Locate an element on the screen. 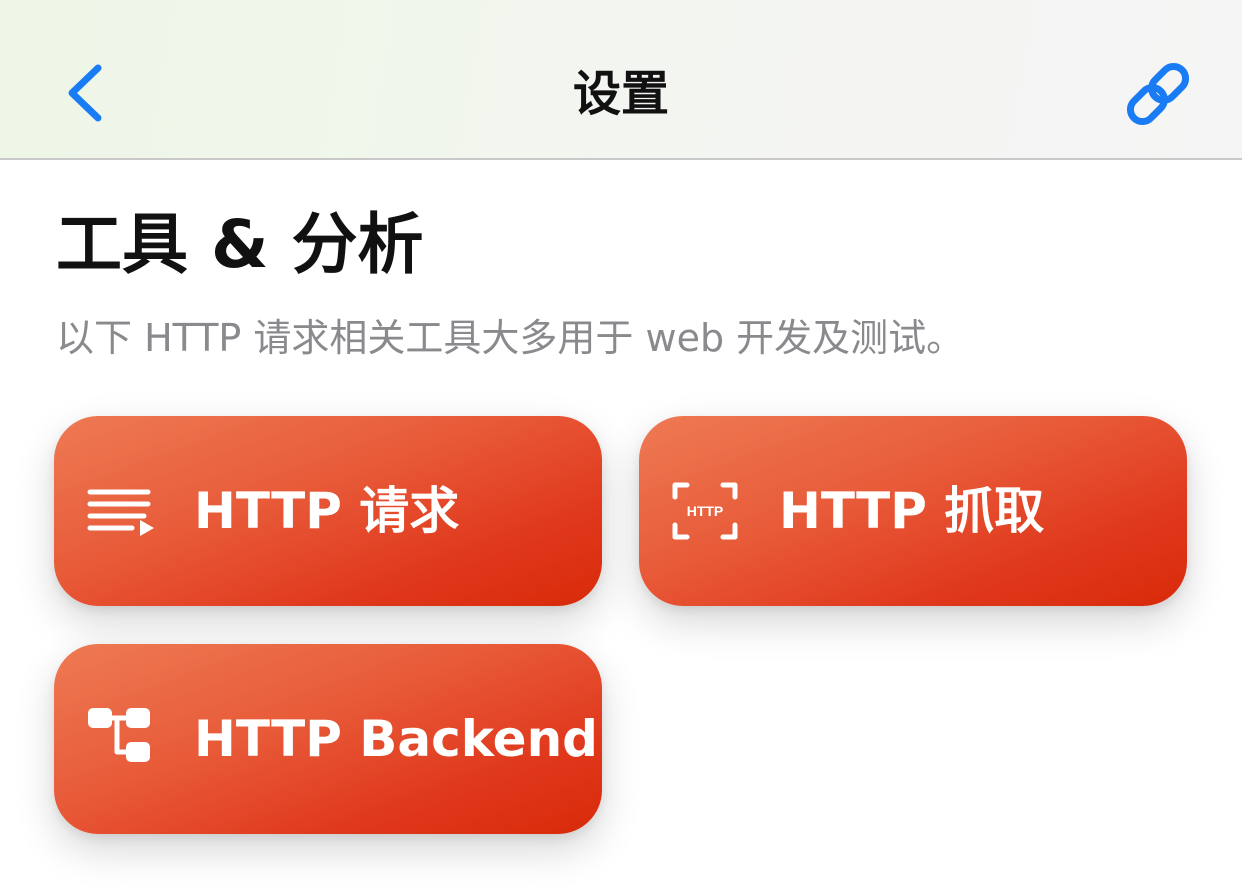  page-title: 设置 is located at coordinates (620, 94).